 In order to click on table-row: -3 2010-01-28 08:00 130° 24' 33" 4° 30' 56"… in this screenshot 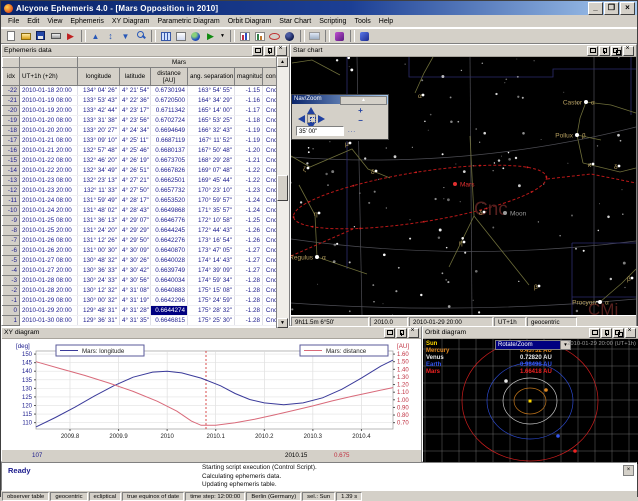, I will do `click(142, 280)`.